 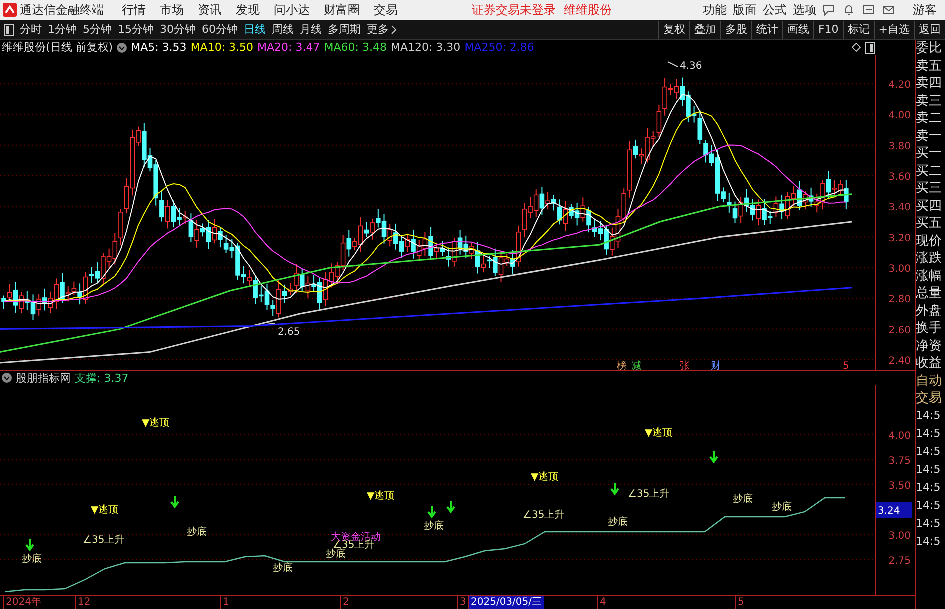 What do you see at coordinates (930, 398) in the screenshot?
I see `trade-label: 交易` at bounding box center [930, 398].